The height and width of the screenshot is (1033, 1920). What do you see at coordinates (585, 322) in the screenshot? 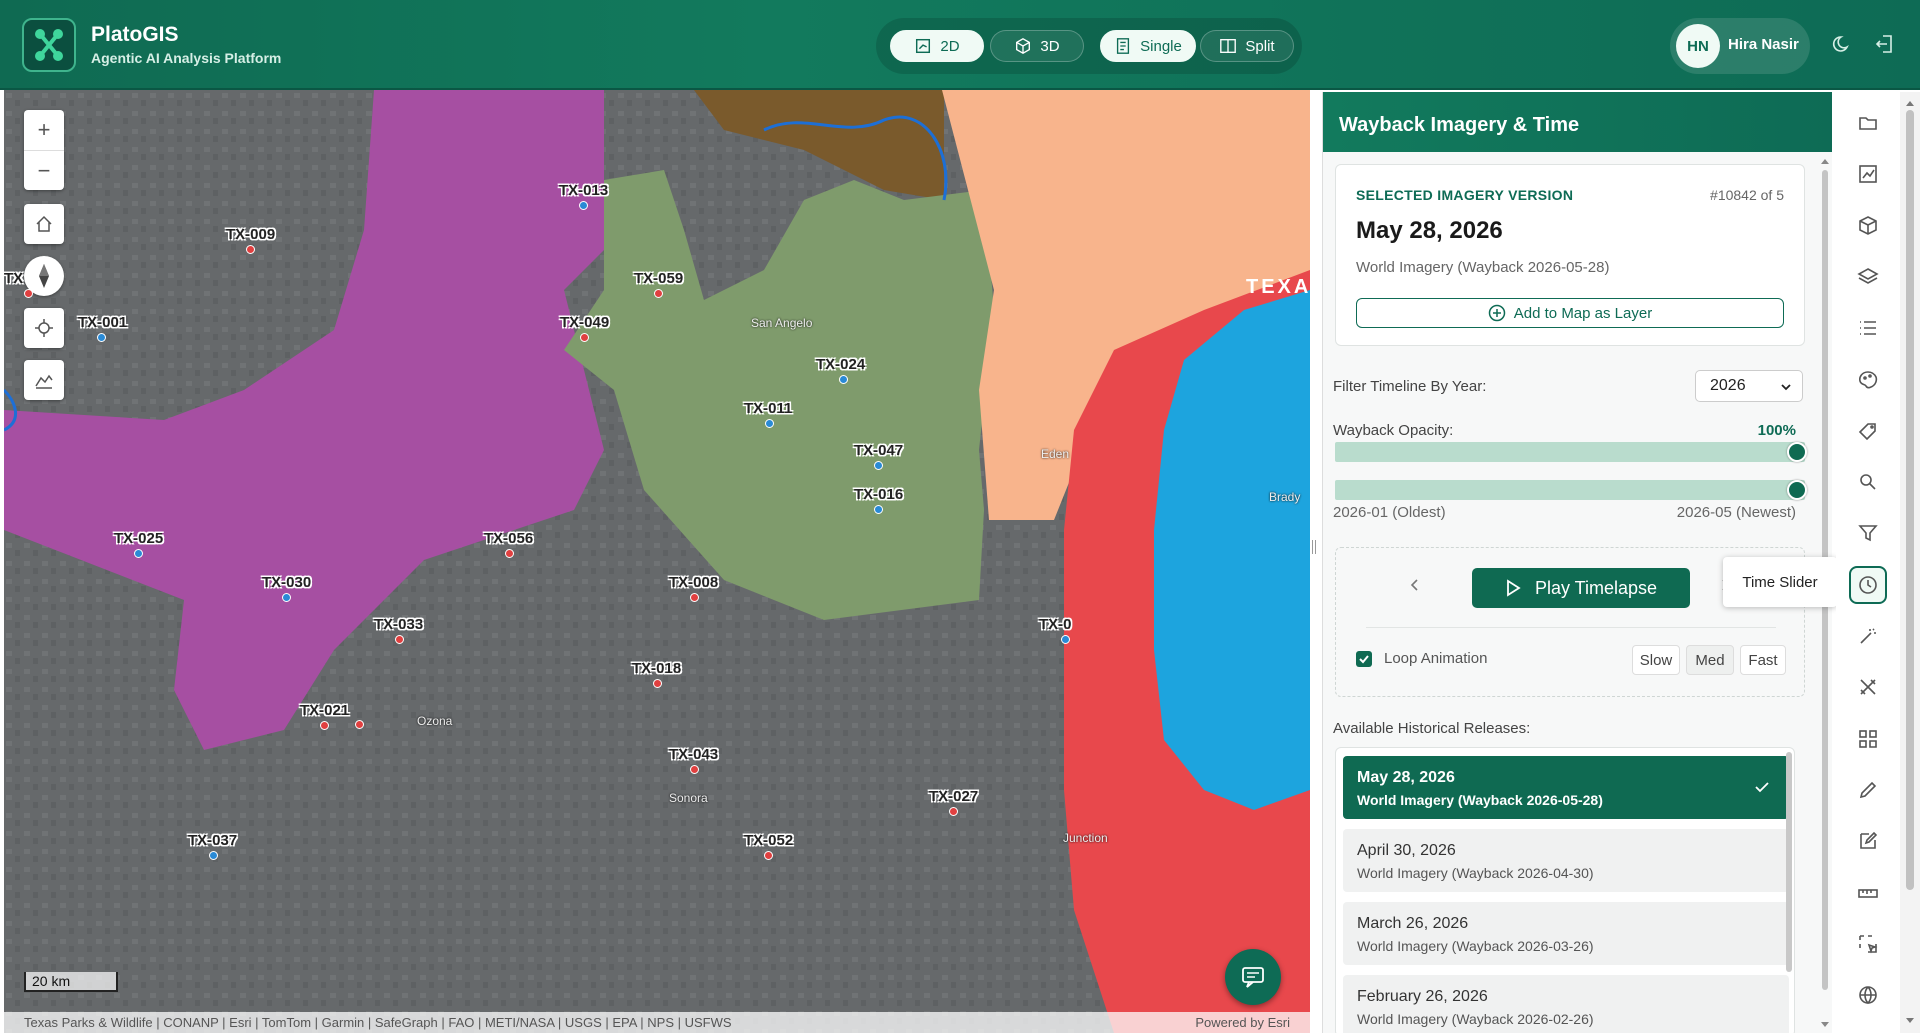
I see `map-point-label: TX-049` at bounding box center [585, 322].